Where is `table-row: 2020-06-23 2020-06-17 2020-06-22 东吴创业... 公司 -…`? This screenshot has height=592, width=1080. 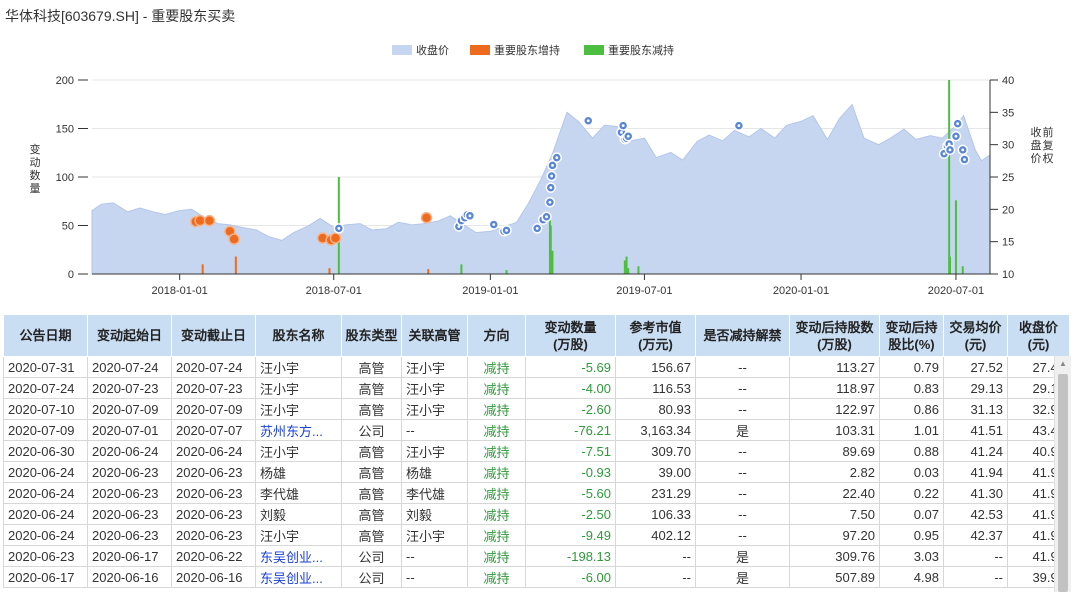 table-row: 2020-06-23 2020-06-17 2020-06-22 东吴创业... 公司 -… is located at coordinates (536, 556).